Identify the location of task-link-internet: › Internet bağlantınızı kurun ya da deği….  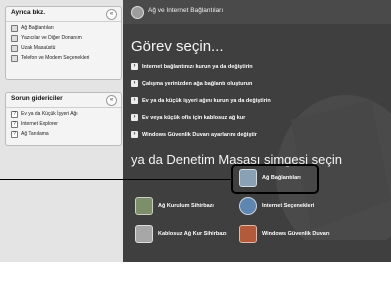
(192, 66).